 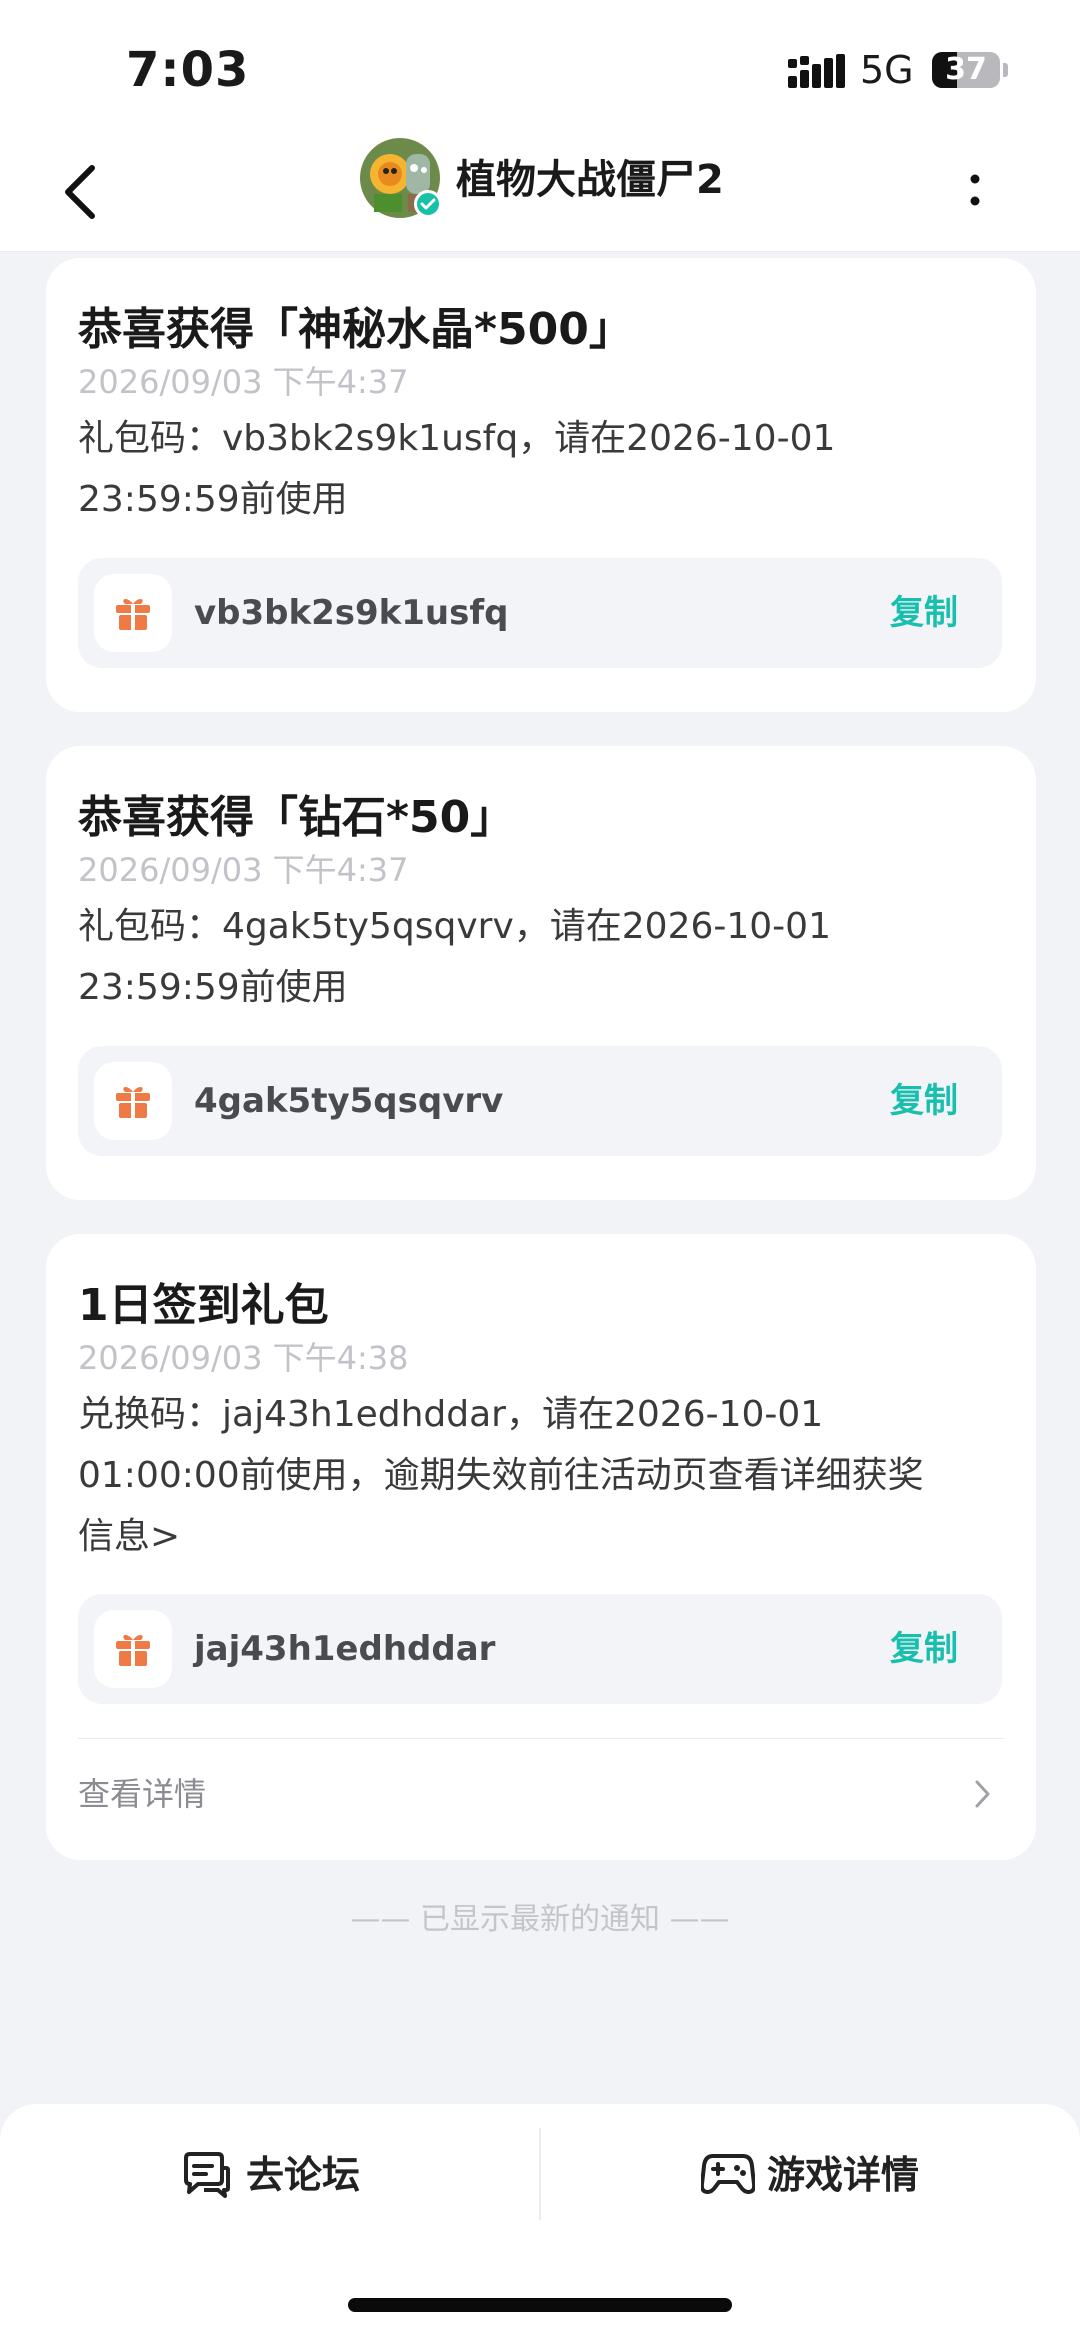 I want to click on gift-code-box: jaj43h1edhddar 复制, so click(x=540, y=1649).